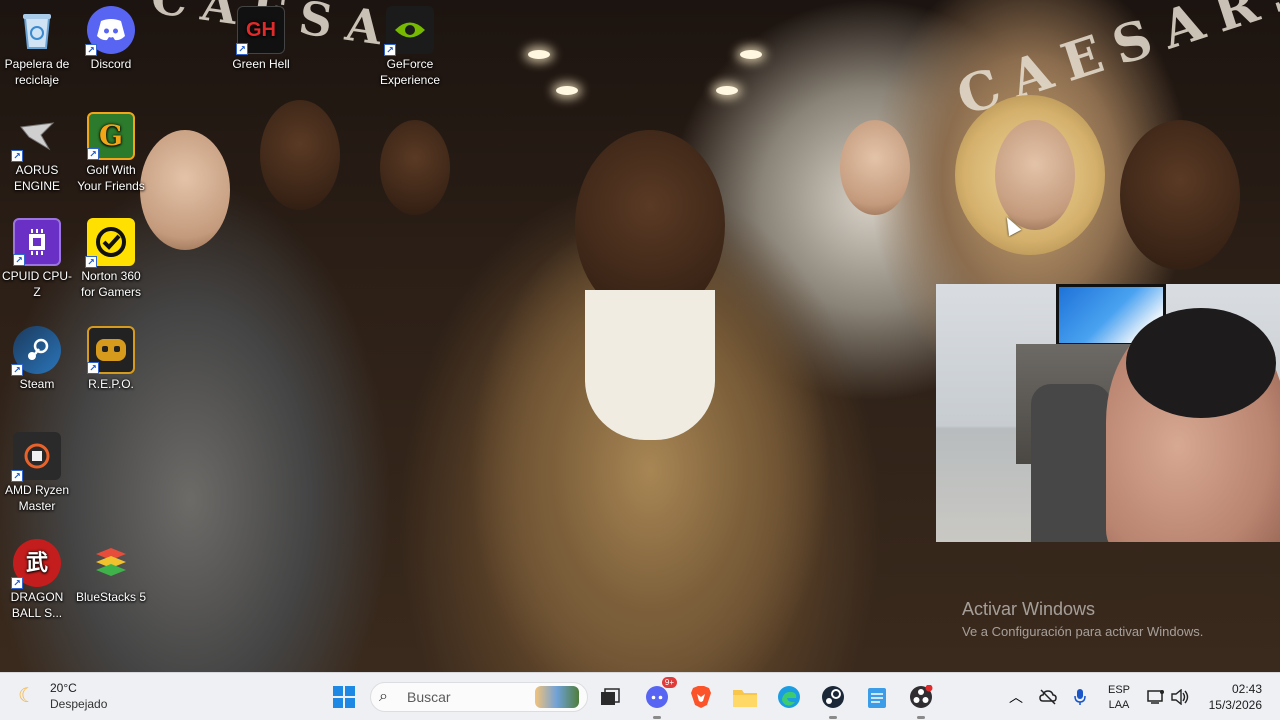 The width and height of the screenshot is (1280, 720). I want to click on cloud-offline-icon, so click(1048, 697).